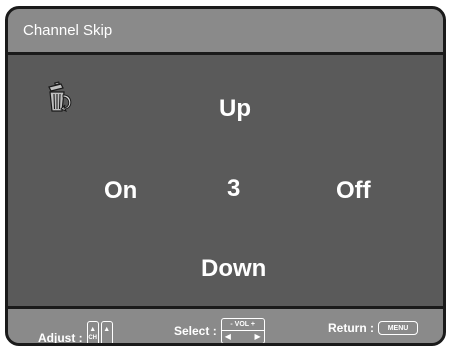  I want to click on trash-can-icon, so click(59, 99).